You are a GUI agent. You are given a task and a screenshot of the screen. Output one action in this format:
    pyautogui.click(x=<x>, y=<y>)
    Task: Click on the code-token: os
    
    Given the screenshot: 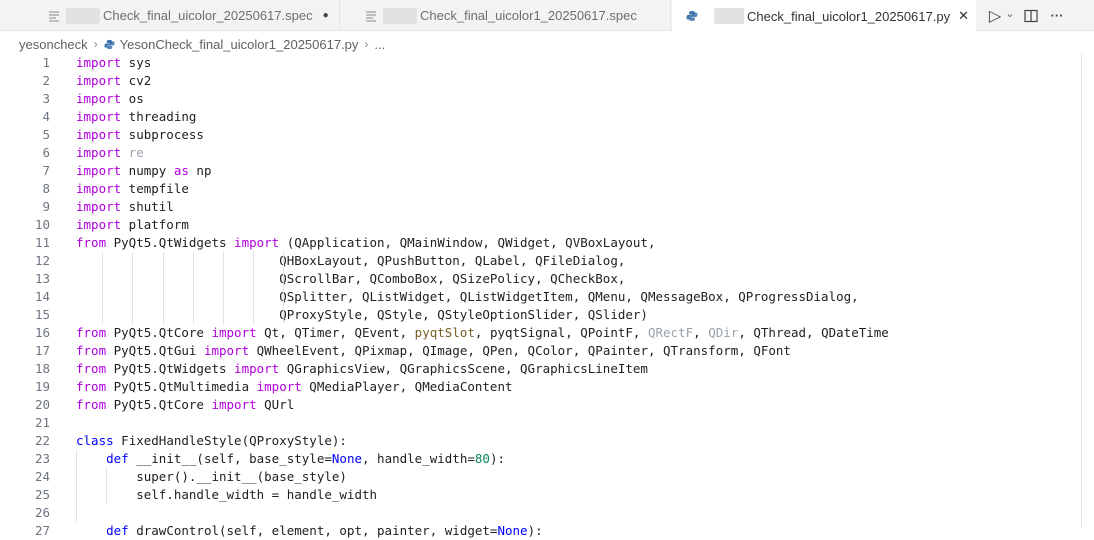 What is the action you would take?
    pyautogui.click(x=132, y=98)
    